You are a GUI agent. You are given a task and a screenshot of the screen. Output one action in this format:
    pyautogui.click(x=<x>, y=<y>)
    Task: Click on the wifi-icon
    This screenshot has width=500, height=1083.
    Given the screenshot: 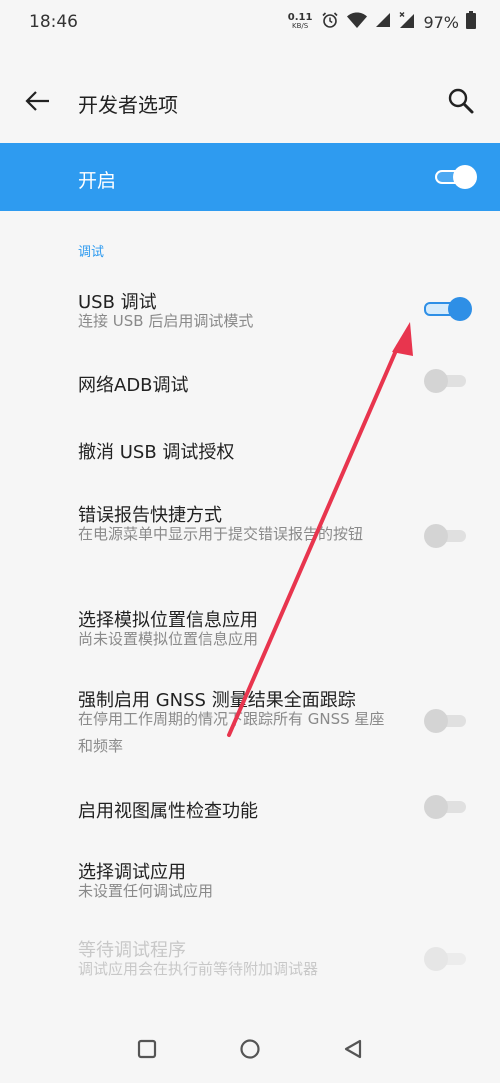 What is the action you would take?
    pyautogui.click(x=357, y=22)
    